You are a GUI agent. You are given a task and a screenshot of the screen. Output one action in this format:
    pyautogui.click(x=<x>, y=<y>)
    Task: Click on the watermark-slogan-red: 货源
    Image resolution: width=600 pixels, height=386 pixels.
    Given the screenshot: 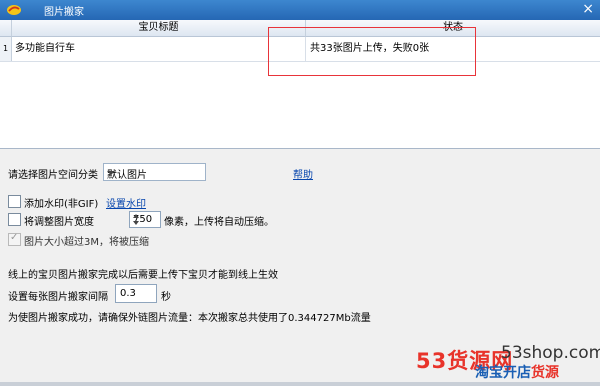 What is the action you would take?
    pyautogui.click(x=545, y=373)
    